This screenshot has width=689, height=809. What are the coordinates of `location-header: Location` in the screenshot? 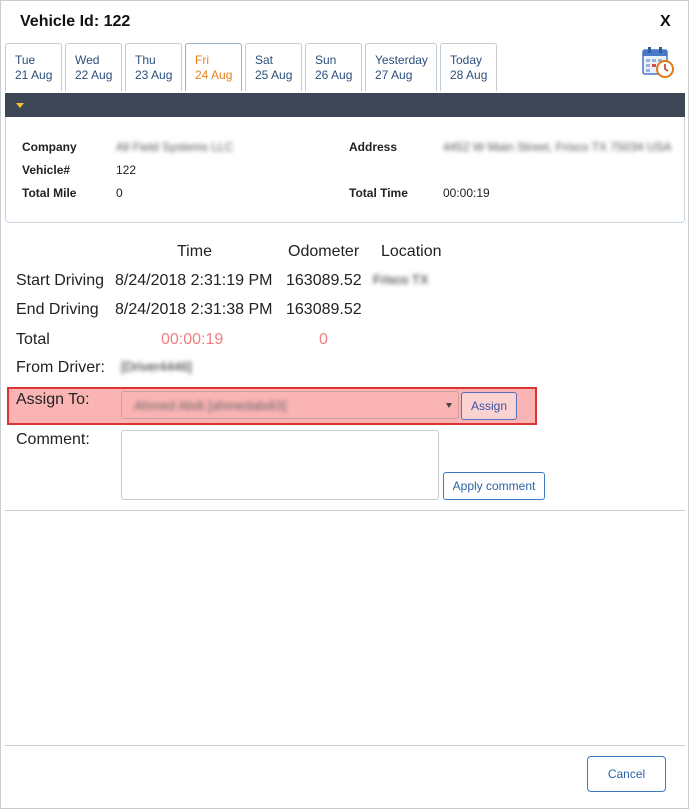 It's located at (411, 251).